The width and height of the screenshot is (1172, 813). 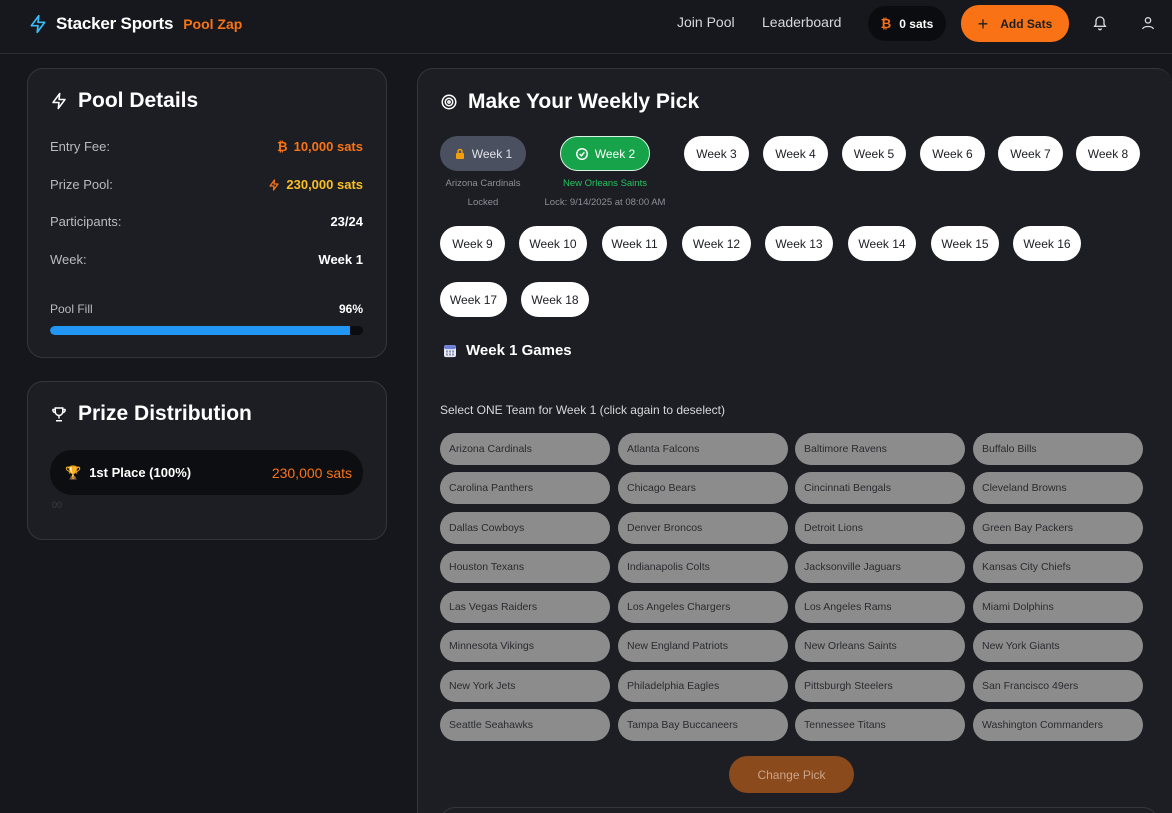 I want to click on lock-icon, so click(x=459, y=153).